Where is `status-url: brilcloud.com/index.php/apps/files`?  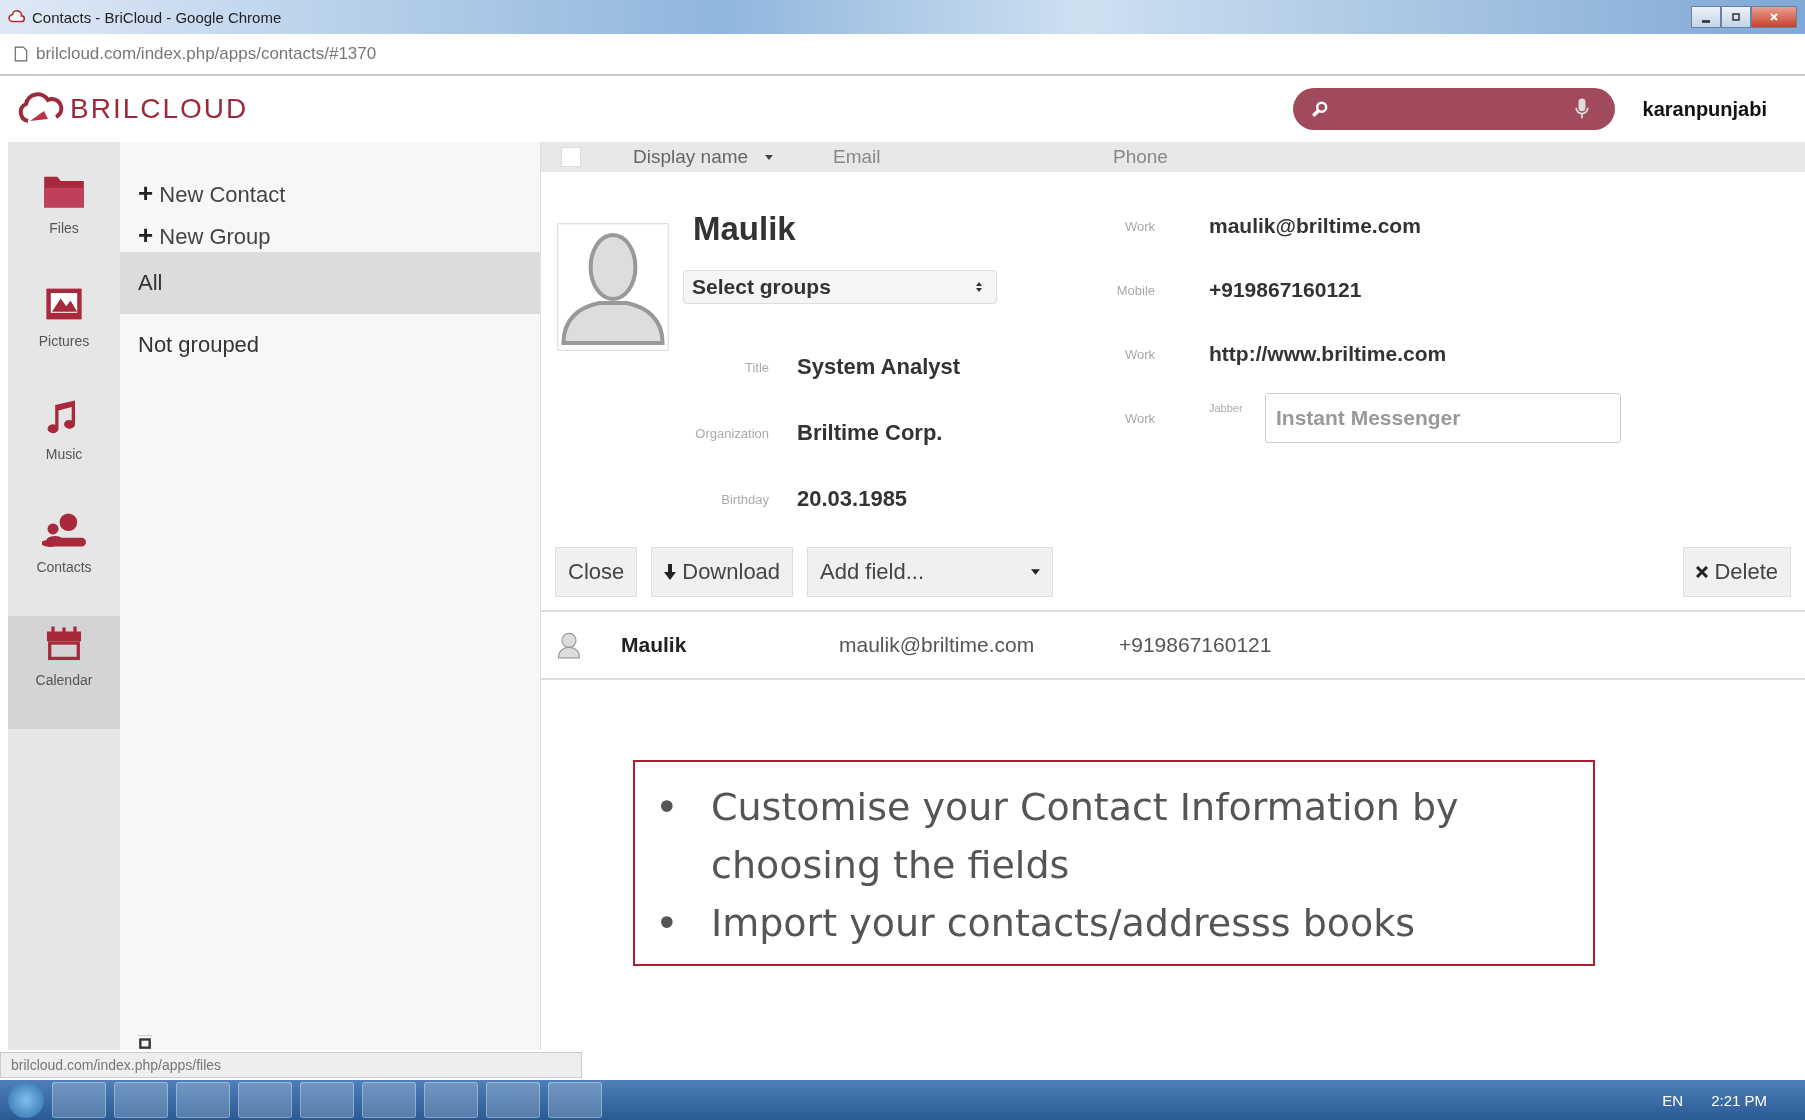
status-url: brilcloud.com/index.php/apps/files is located at coordinates (291, 1065).